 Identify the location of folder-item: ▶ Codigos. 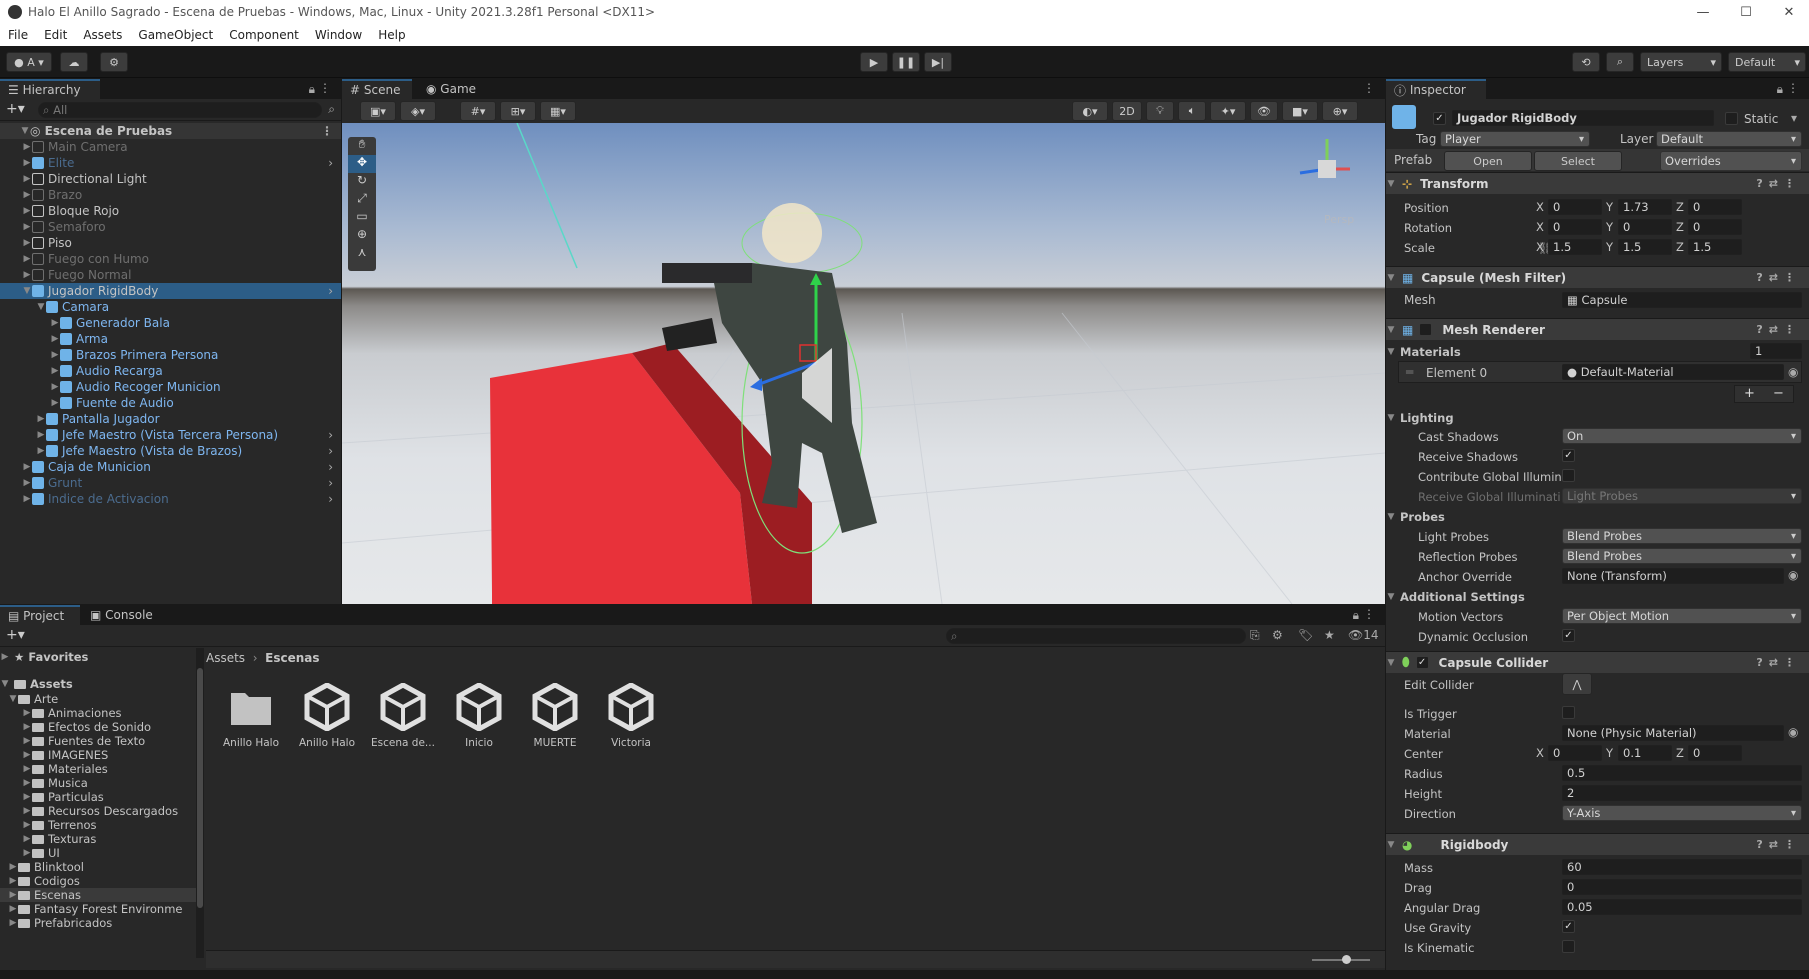
(98, 881).